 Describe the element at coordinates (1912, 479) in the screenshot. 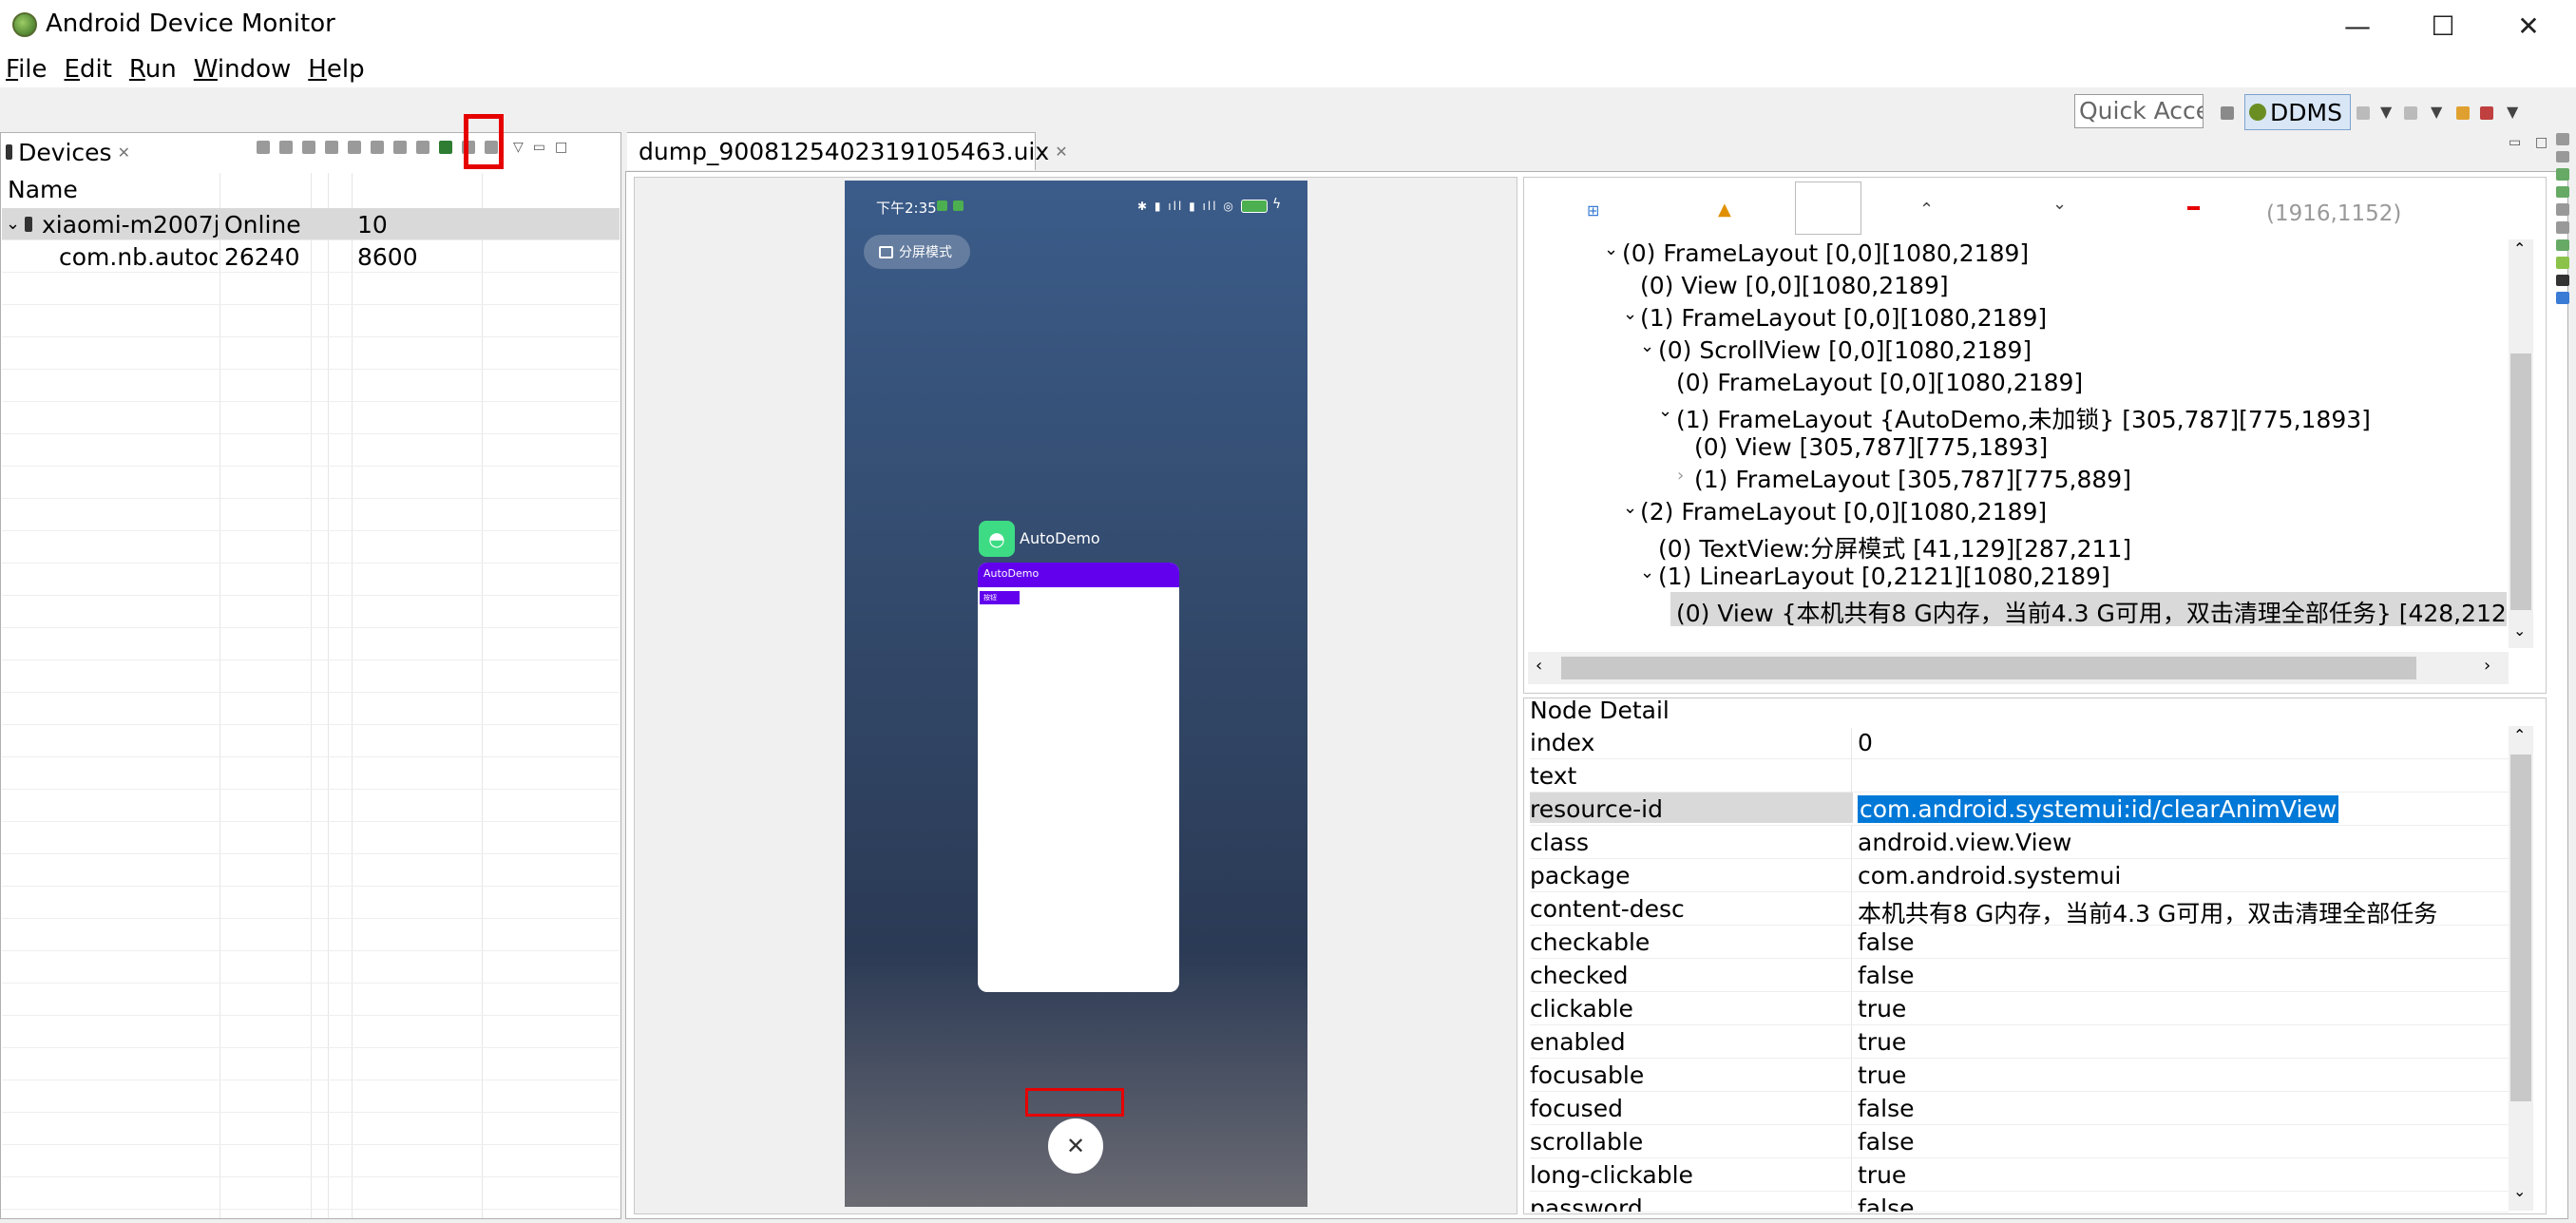

I see `tree-node: (1) FrameLayout [305,787][775,889]` at that location.